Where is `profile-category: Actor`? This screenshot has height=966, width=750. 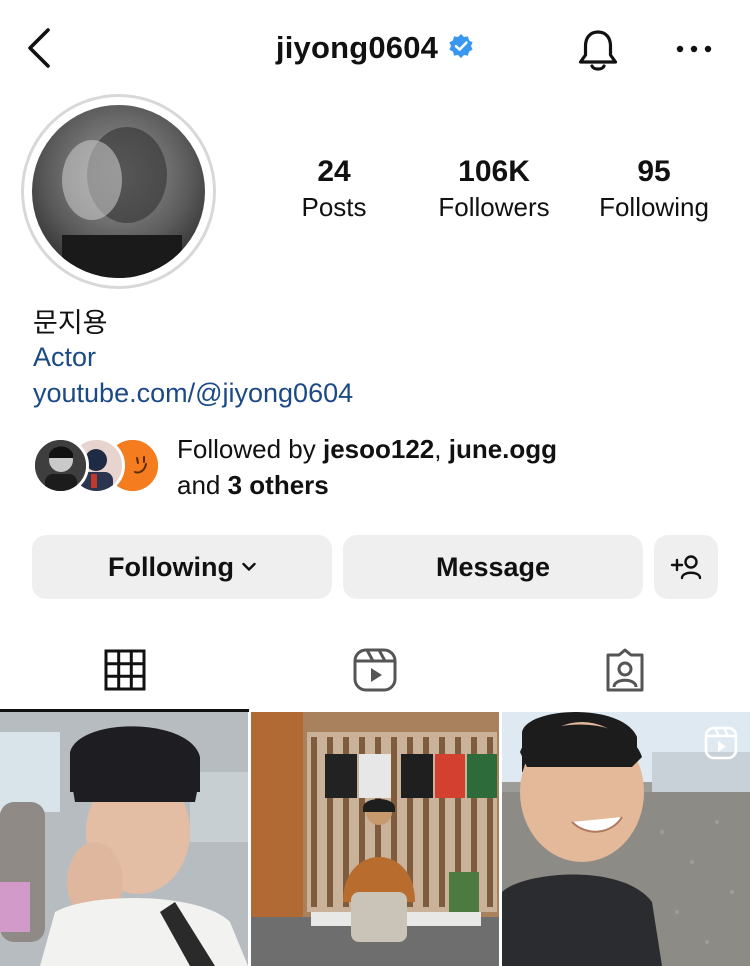 profile-category: Actor is located at coordinates (64, 357).